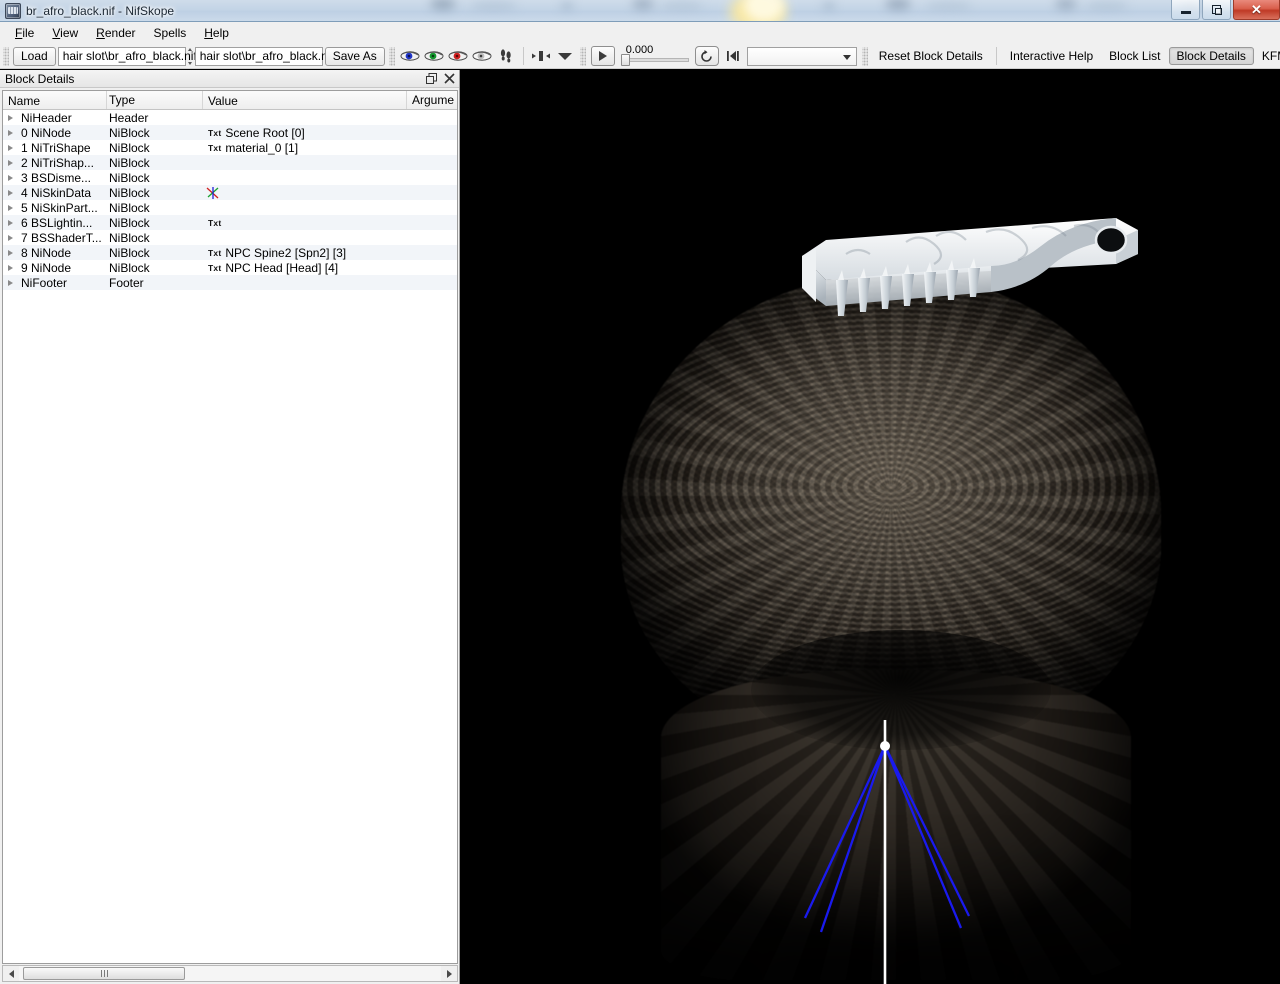 The image size is (1280, 984). I want to click on column-header-type: Type, so click(155, 100).